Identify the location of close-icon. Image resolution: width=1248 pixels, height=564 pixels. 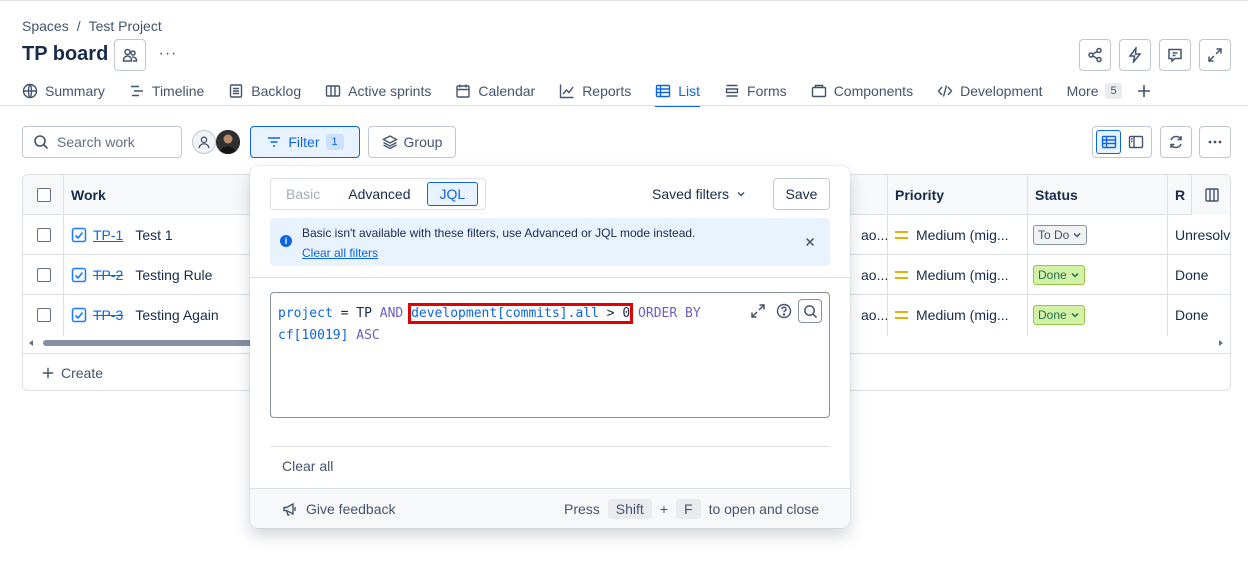
(810, 242).